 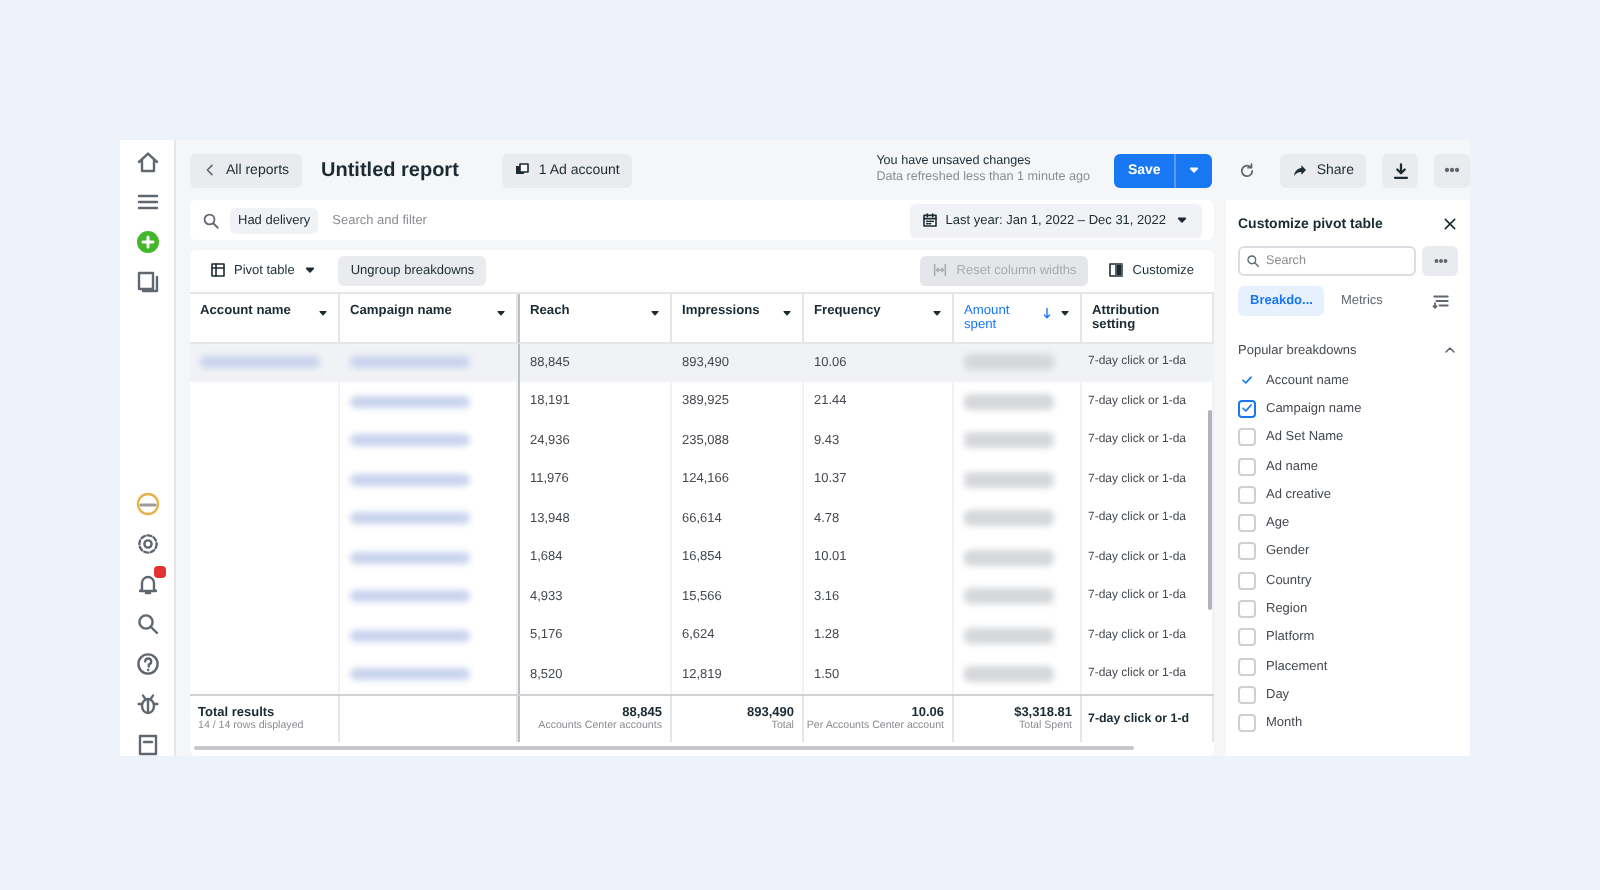 What do you see at coordinates (1450, 350) in the screenshot?
I see `chevron-up-icon` at bounding box center [1450, 350].